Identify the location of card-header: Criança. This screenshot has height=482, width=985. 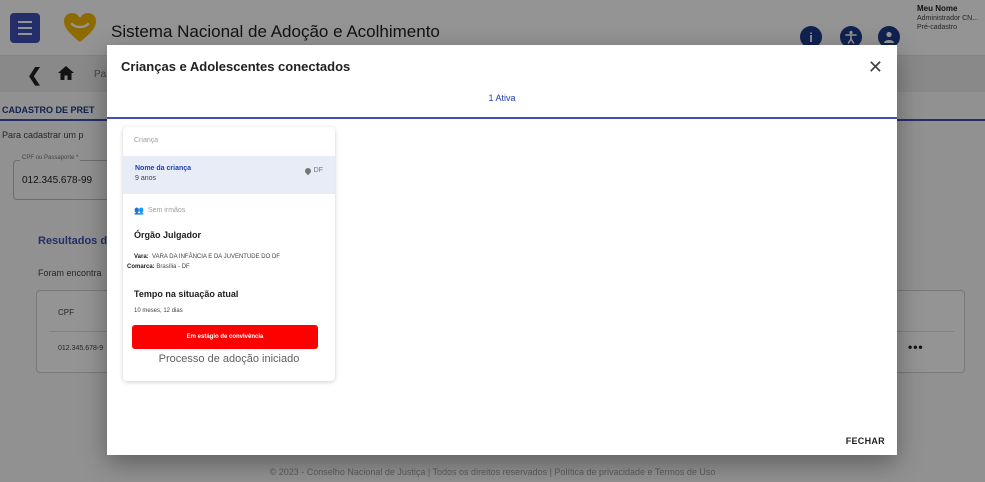
(146, 140).